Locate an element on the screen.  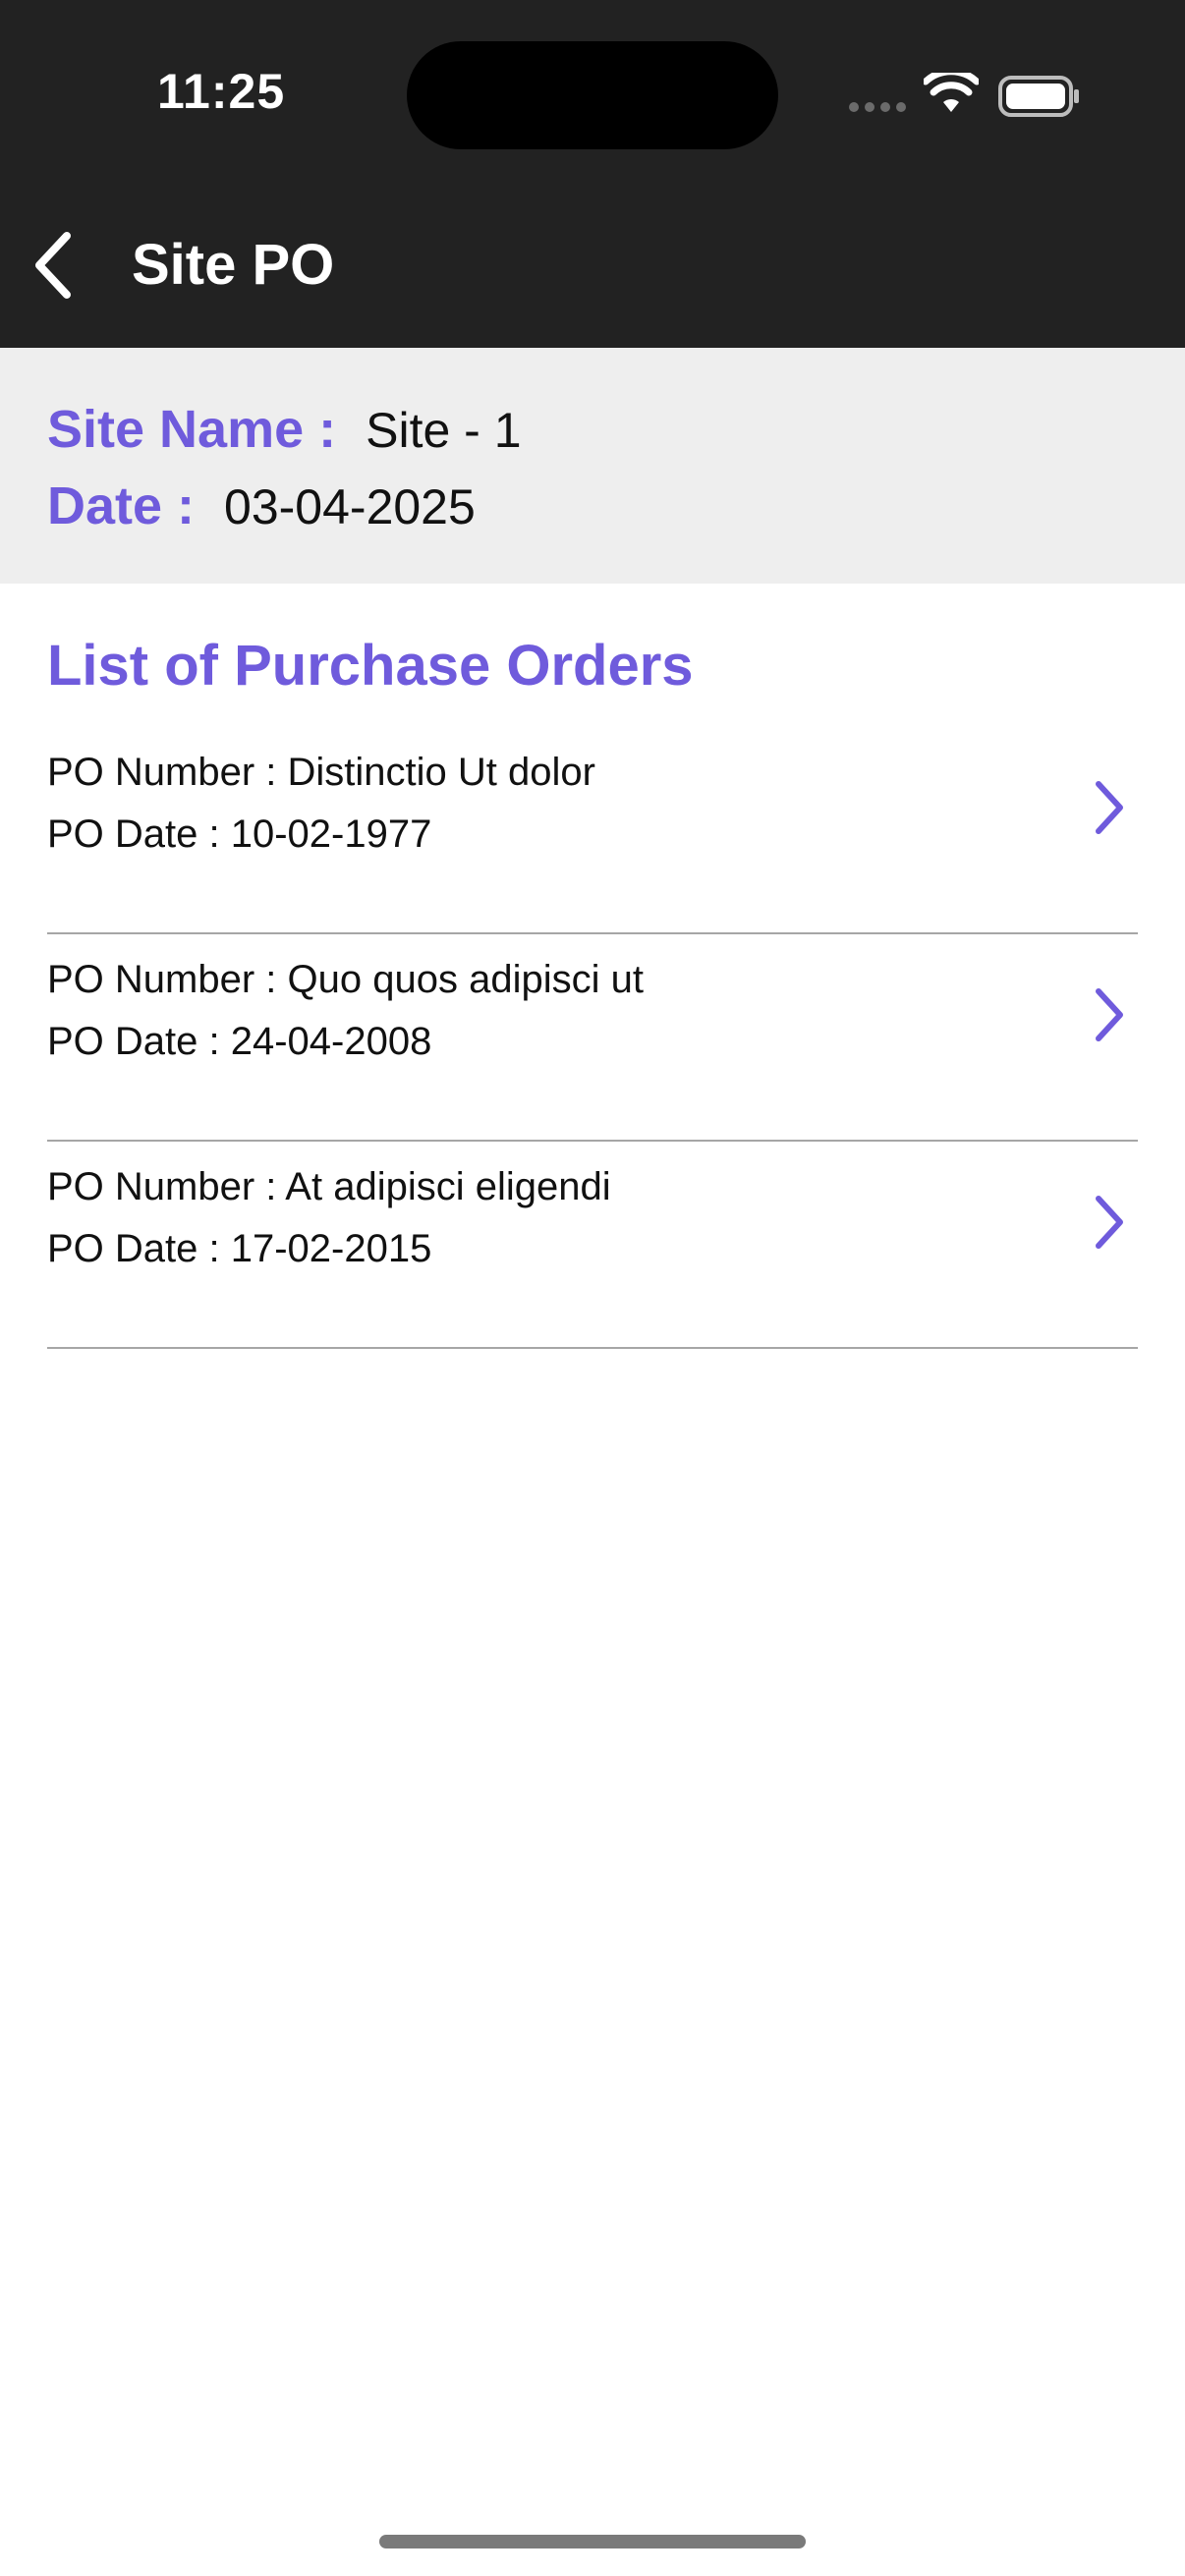
app-header: 11:25 Site PO is located at coordinates (592, 174).